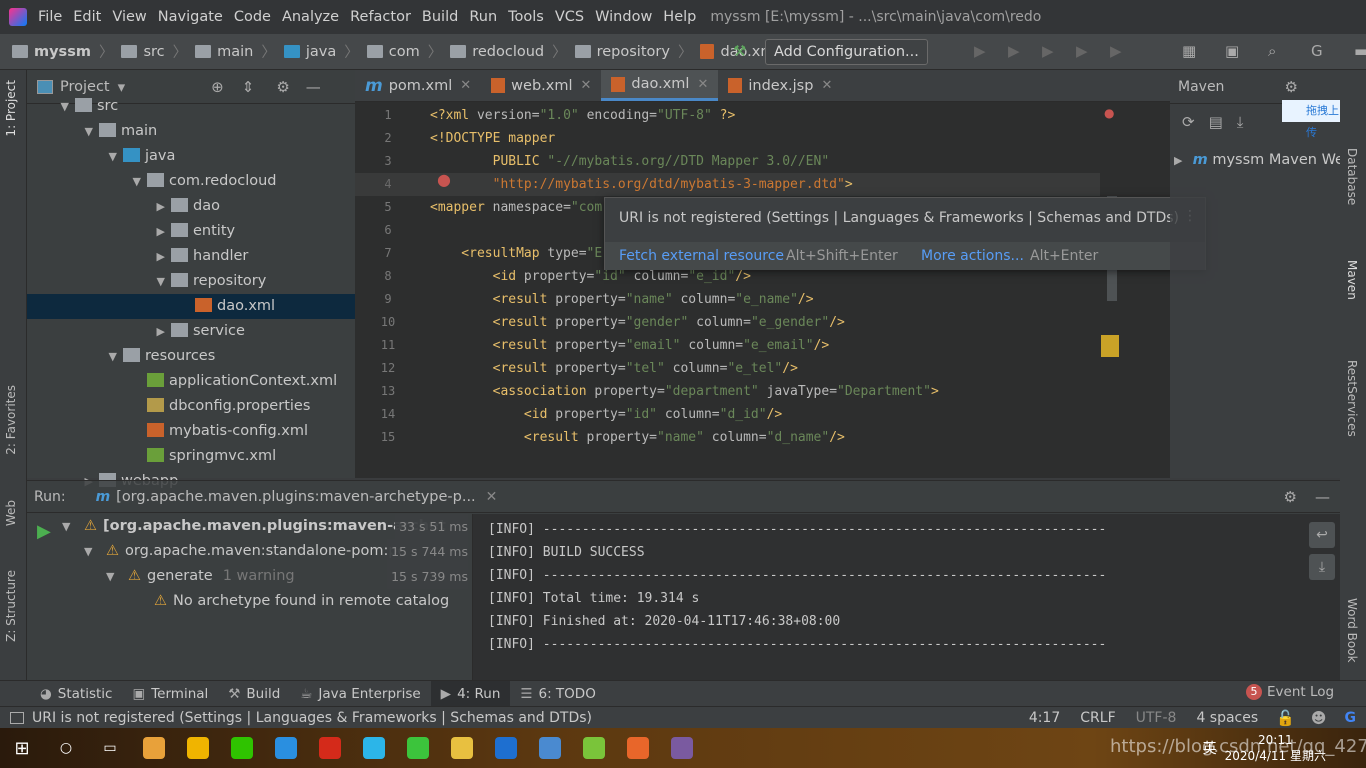 This screenshot has height=768, width=1366. Describe the element at coordinates (313, 87) in the screenshot. I see `hide-icon: —` at that location.